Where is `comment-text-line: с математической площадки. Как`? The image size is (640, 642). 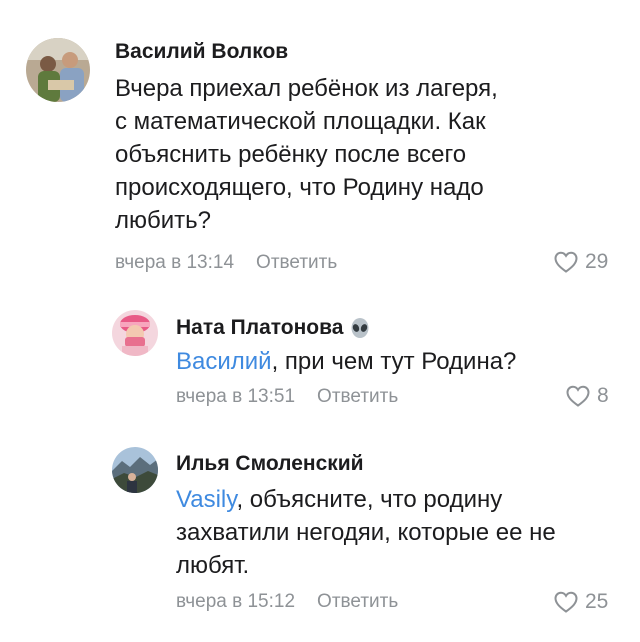
comment-text-line: с математической площадки. Как is located at coordinates (300, 121).